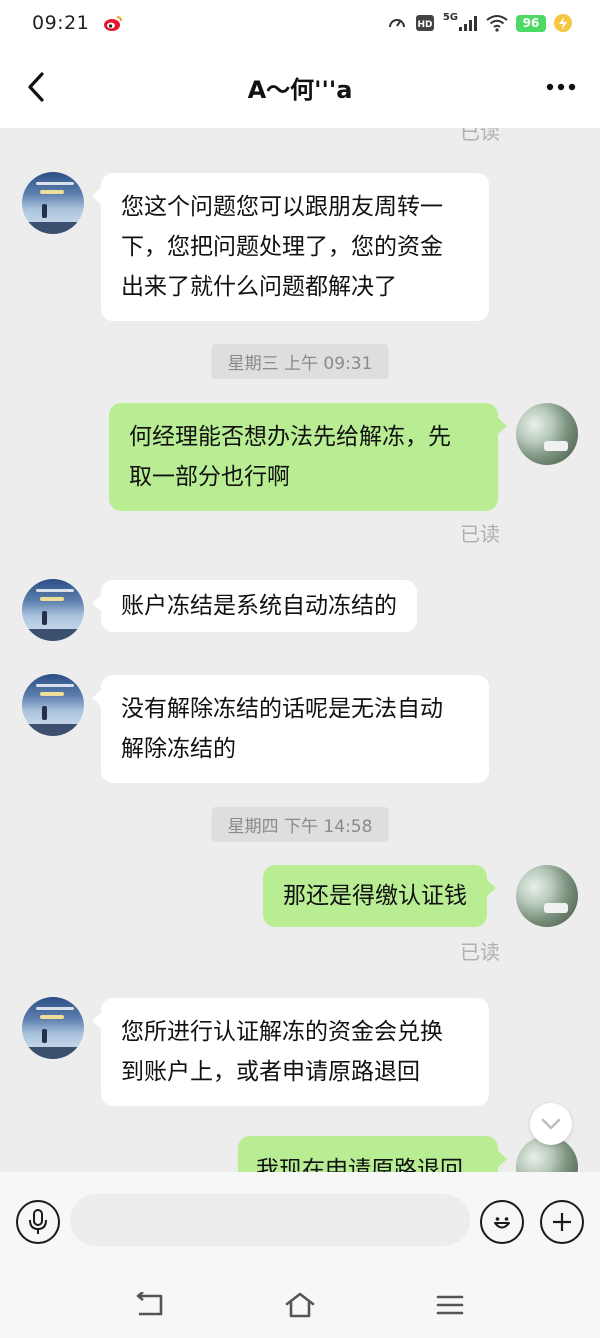  Describe the element at coordinates (282, 247) in the screenshot. I see `message-line: 下，您把问题处理了，您的资金` at that location.